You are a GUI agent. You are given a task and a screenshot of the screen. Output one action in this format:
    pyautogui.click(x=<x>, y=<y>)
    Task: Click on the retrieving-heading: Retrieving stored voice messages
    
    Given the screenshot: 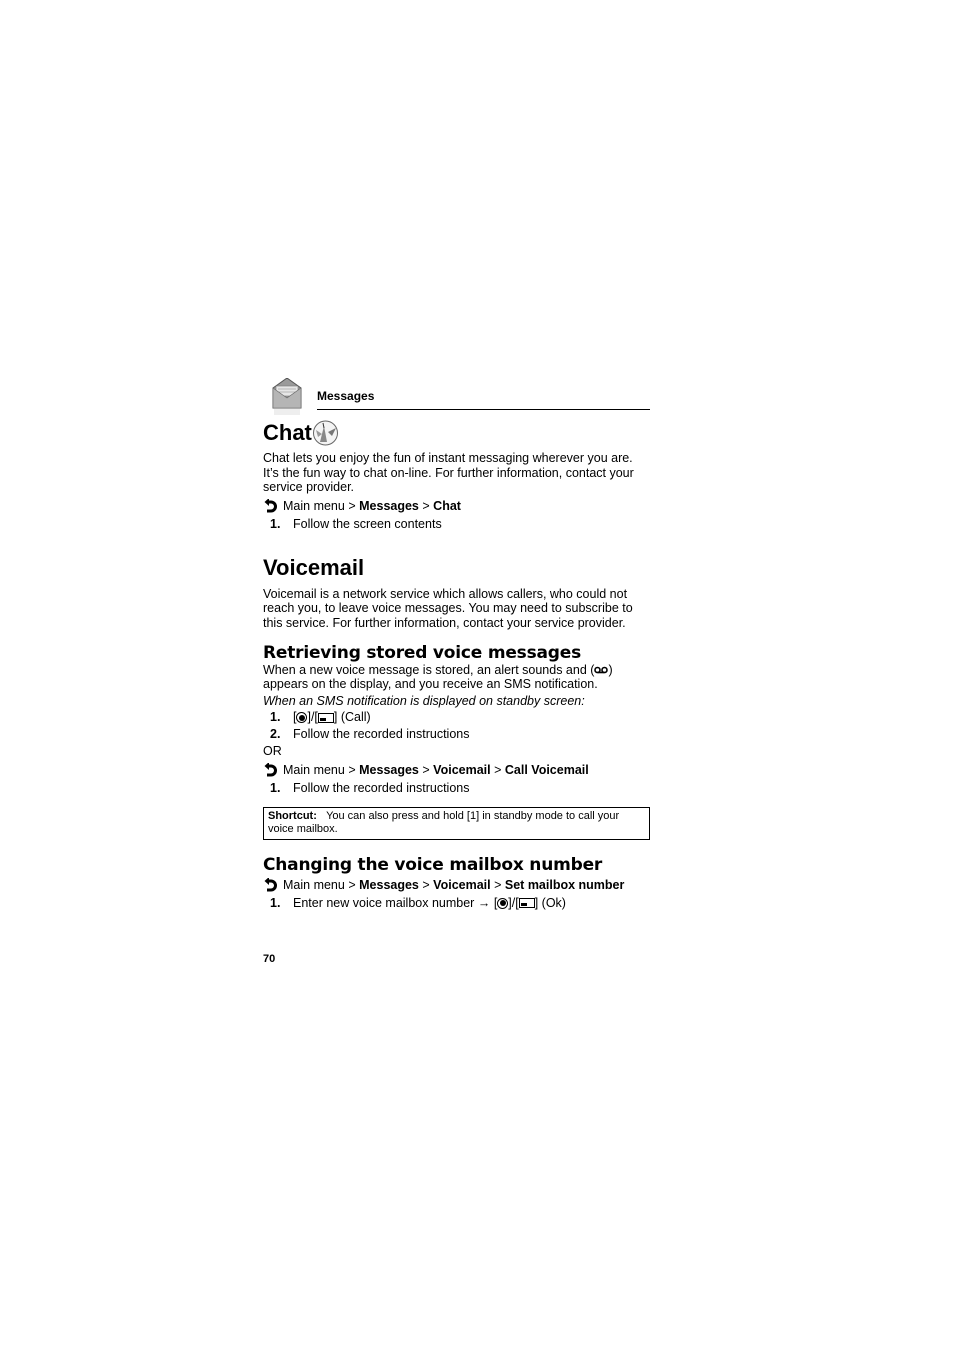 What is the action you would take?
    pyautogui.click(x=422, y=652)
    